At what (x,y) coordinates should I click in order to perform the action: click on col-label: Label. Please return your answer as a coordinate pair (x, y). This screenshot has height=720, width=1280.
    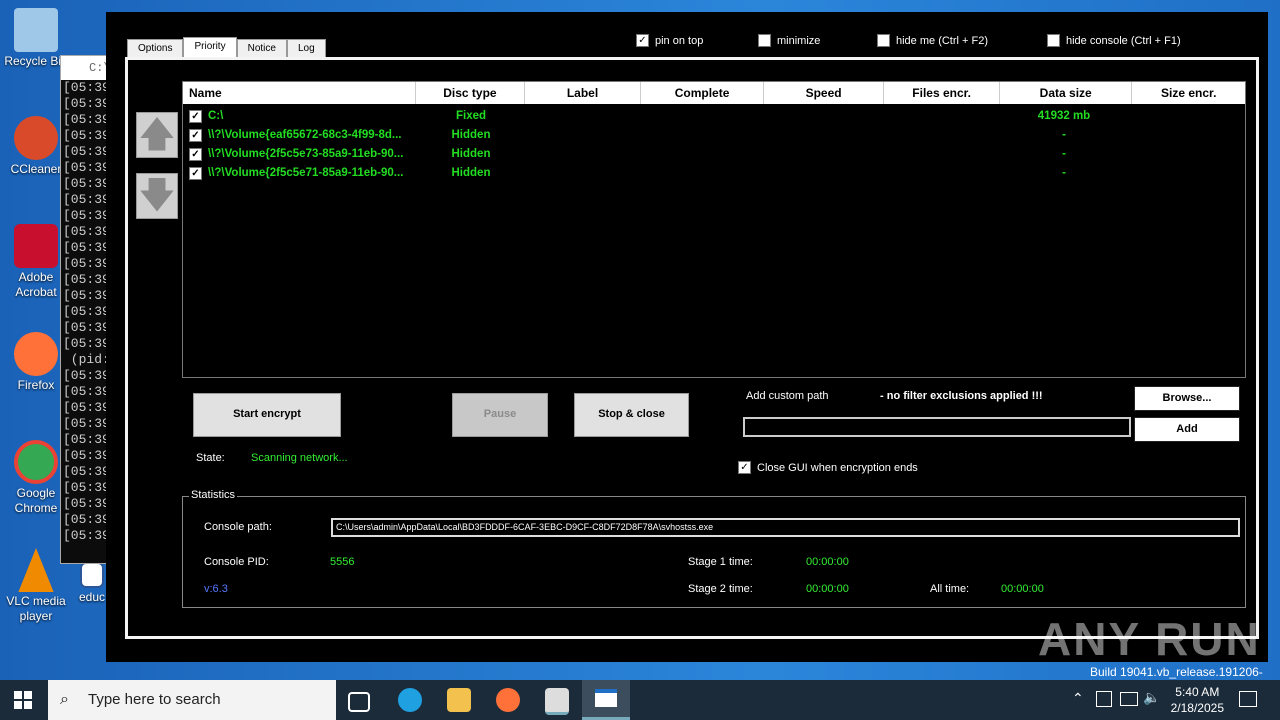
    Looking at the image, I should click on (583, 93).